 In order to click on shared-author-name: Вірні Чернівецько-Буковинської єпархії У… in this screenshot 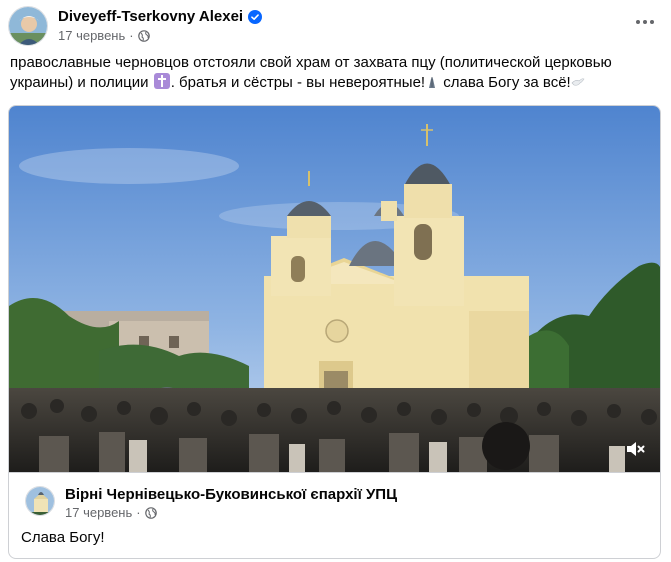, I will do `click(231, 494)`.